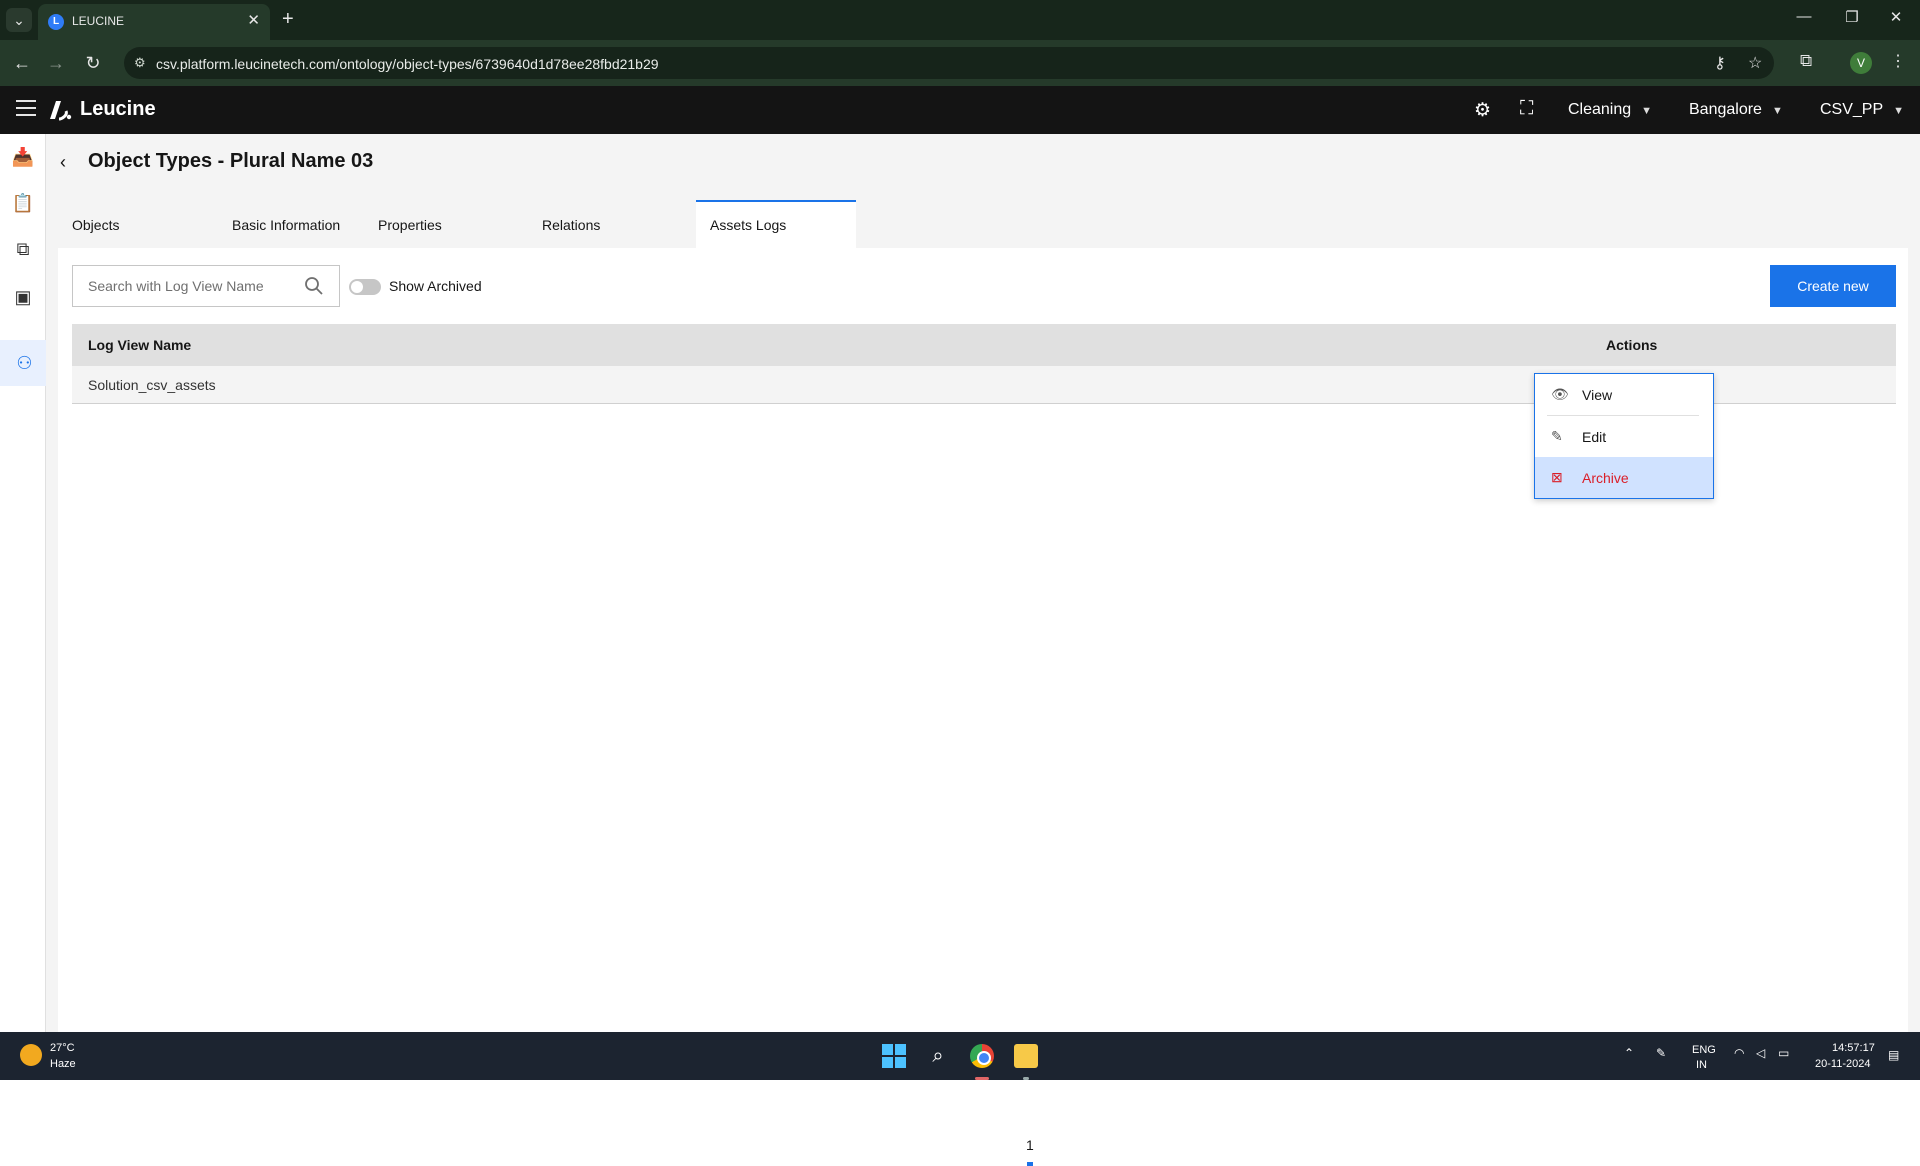 This screenshot has height=1166, width=1920. What do you see at coordinates (438, 224) in the screenshot?
I see `tab-properties: Properties` at bounding box center [438, 224].